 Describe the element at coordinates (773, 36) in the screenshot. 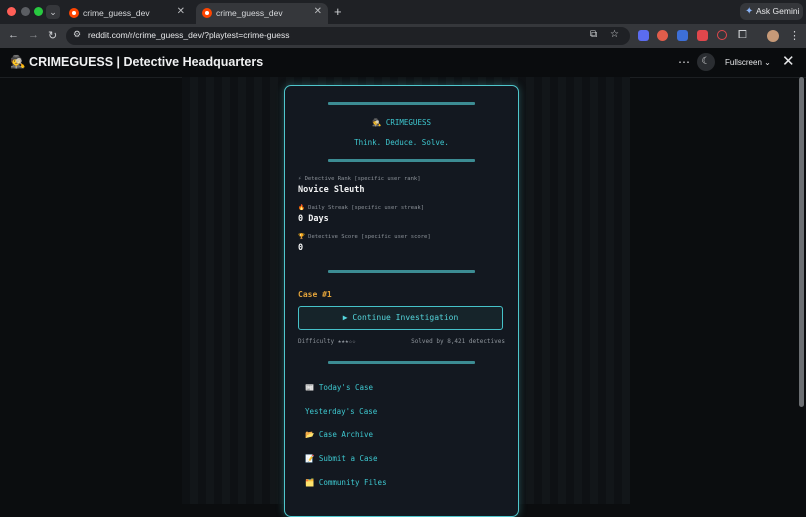

I see `profile-avatar` at that location.